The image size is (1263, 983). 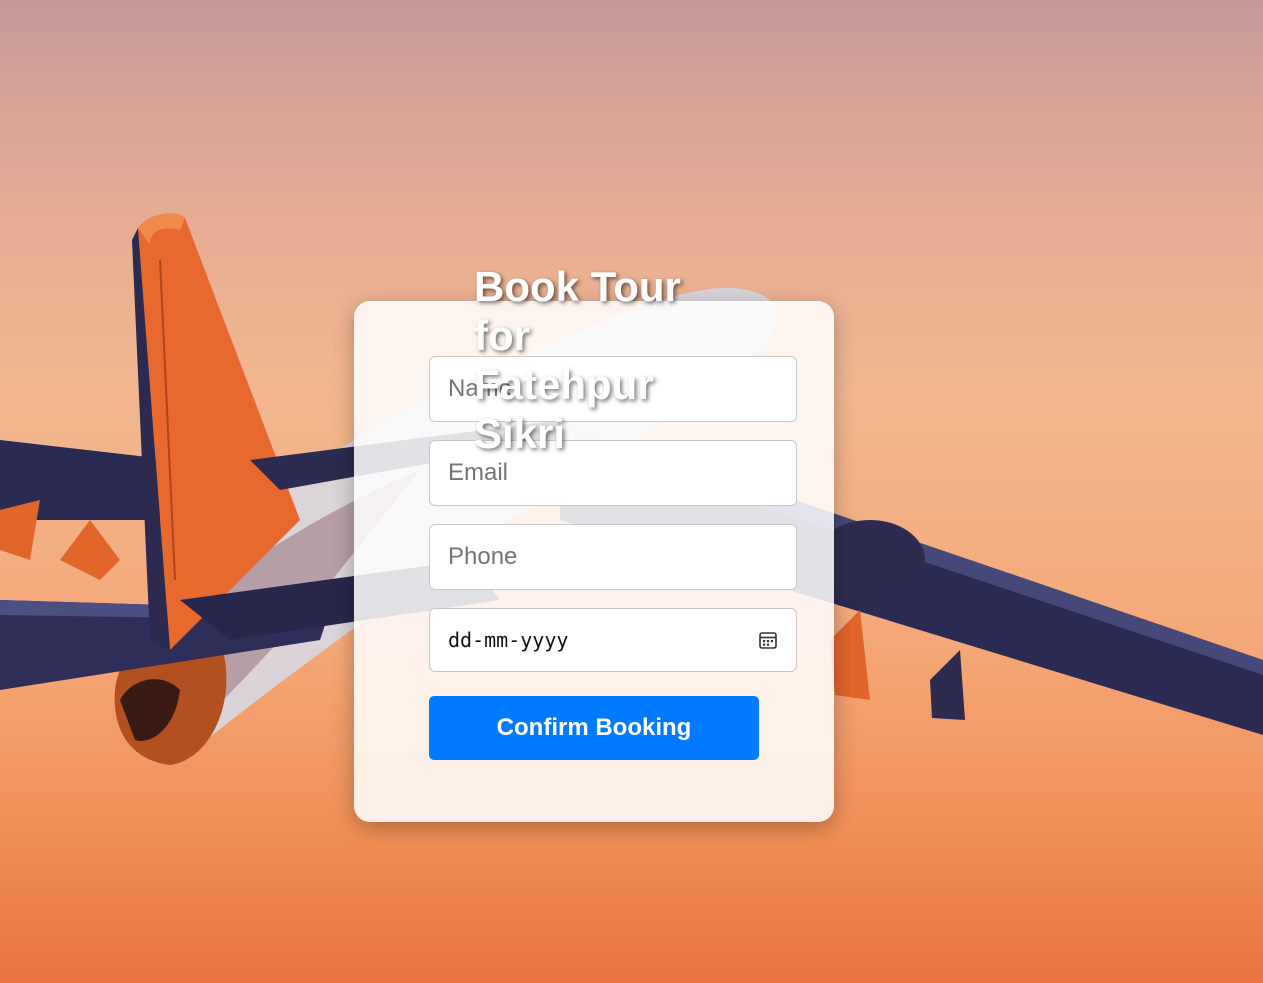 What do you see at coordinates (508, 640) in the screenshot?
I see `date-placeholder: dd-mm-yyyy` at bounding box center [508, 640].